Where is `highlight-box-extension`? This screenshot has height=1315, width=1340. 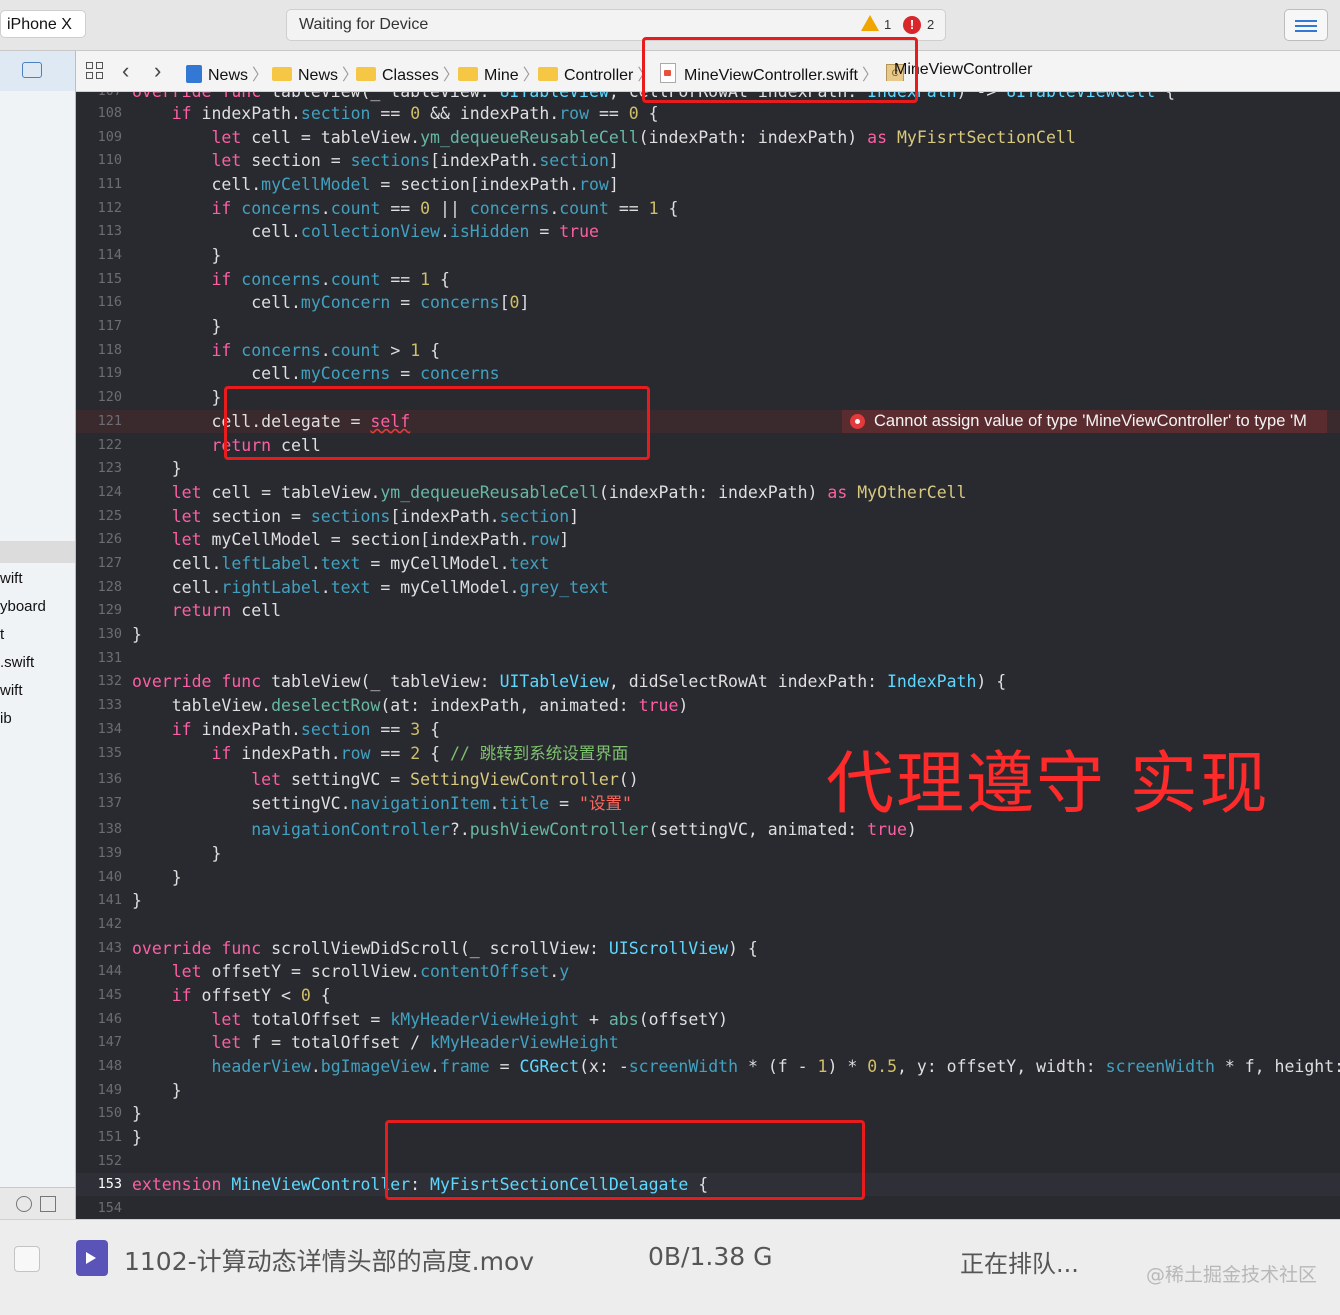 highlight-box-extension is located at coordinates (625, 1160).